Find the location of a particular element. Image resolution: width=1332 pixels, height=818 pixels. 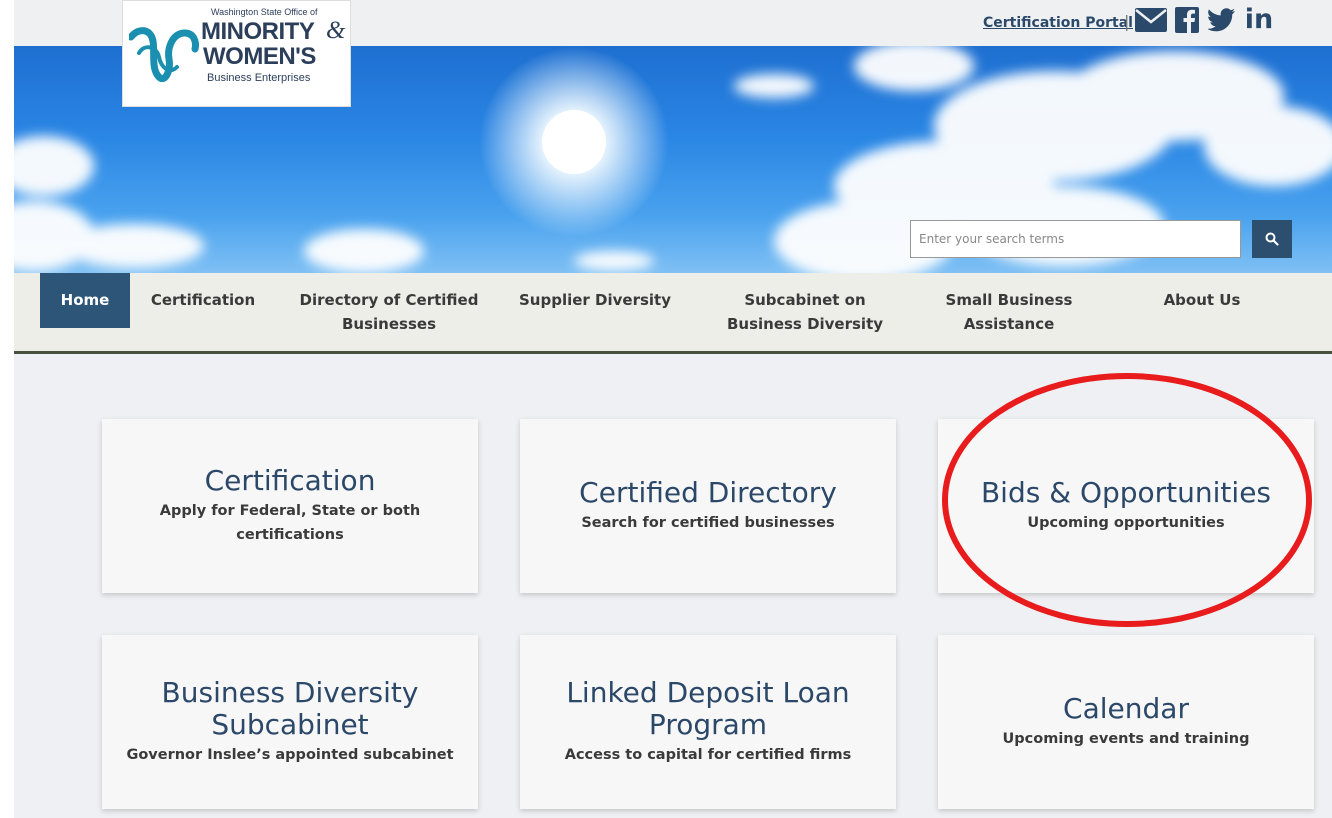

tile-subtitle: Upcoming events and training is located at coordinates (1126, 739).